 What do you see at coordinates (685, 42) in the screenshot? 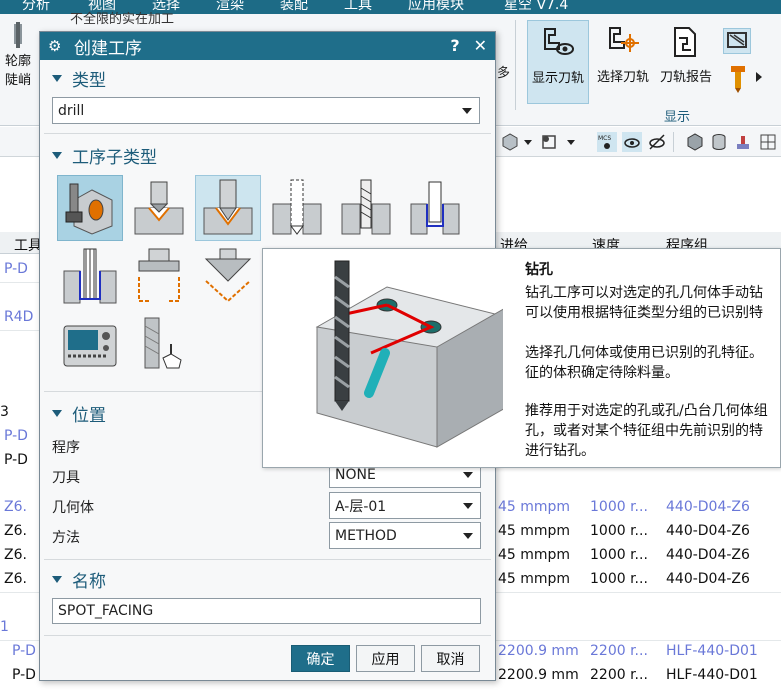
I see `toolpath-report-icon` at bounding box center [685, 42].